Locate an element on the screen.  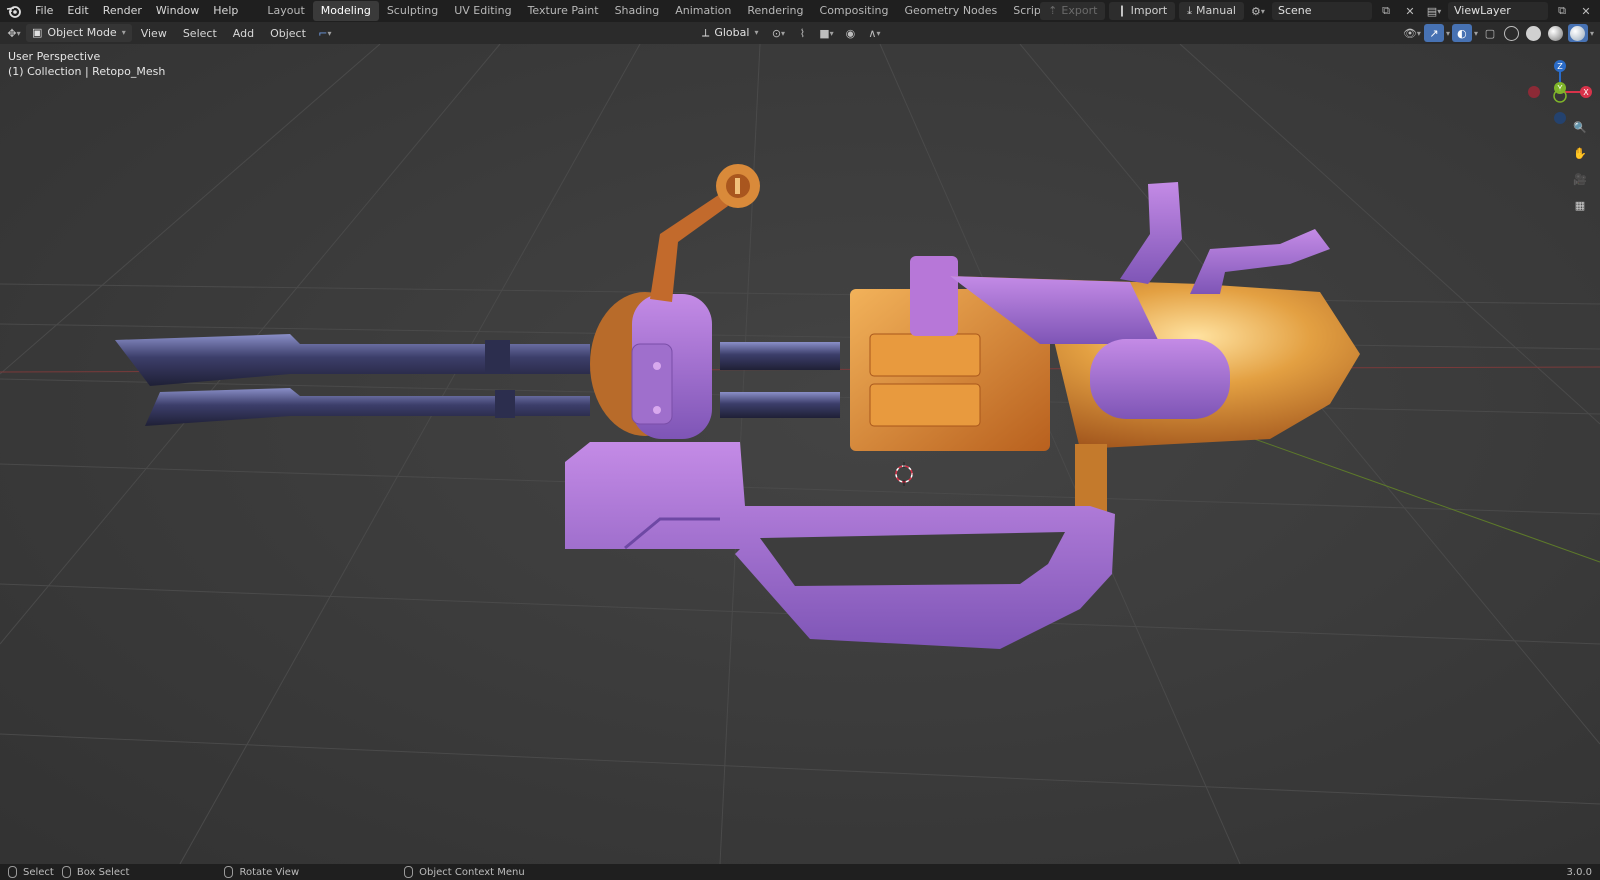
orientation-label: Global is located at coordinates (732, 32).